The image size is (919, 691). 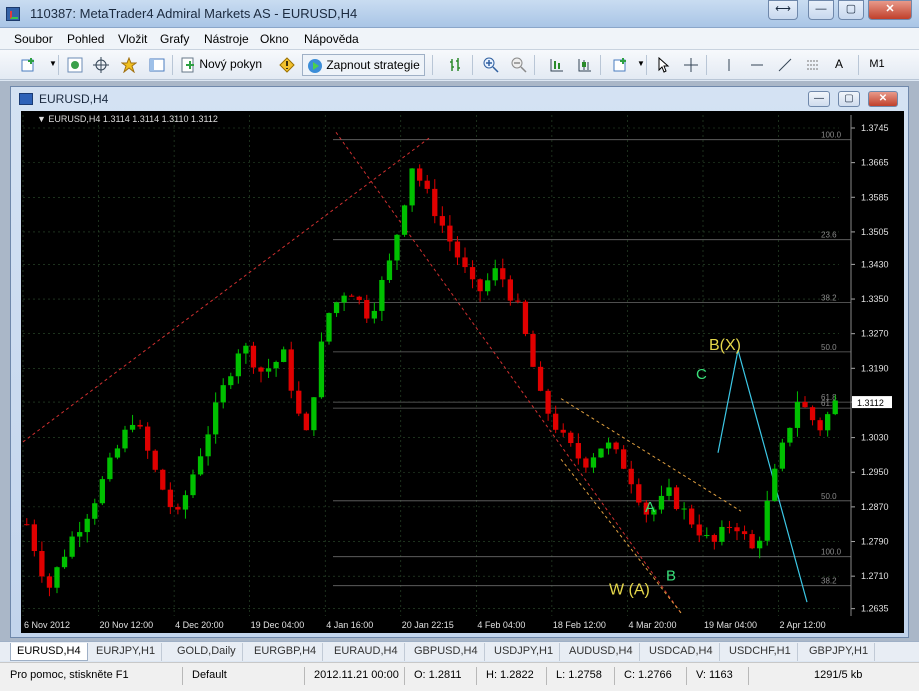 I want to click on chart-window-icon, so click(x=26, y=99).